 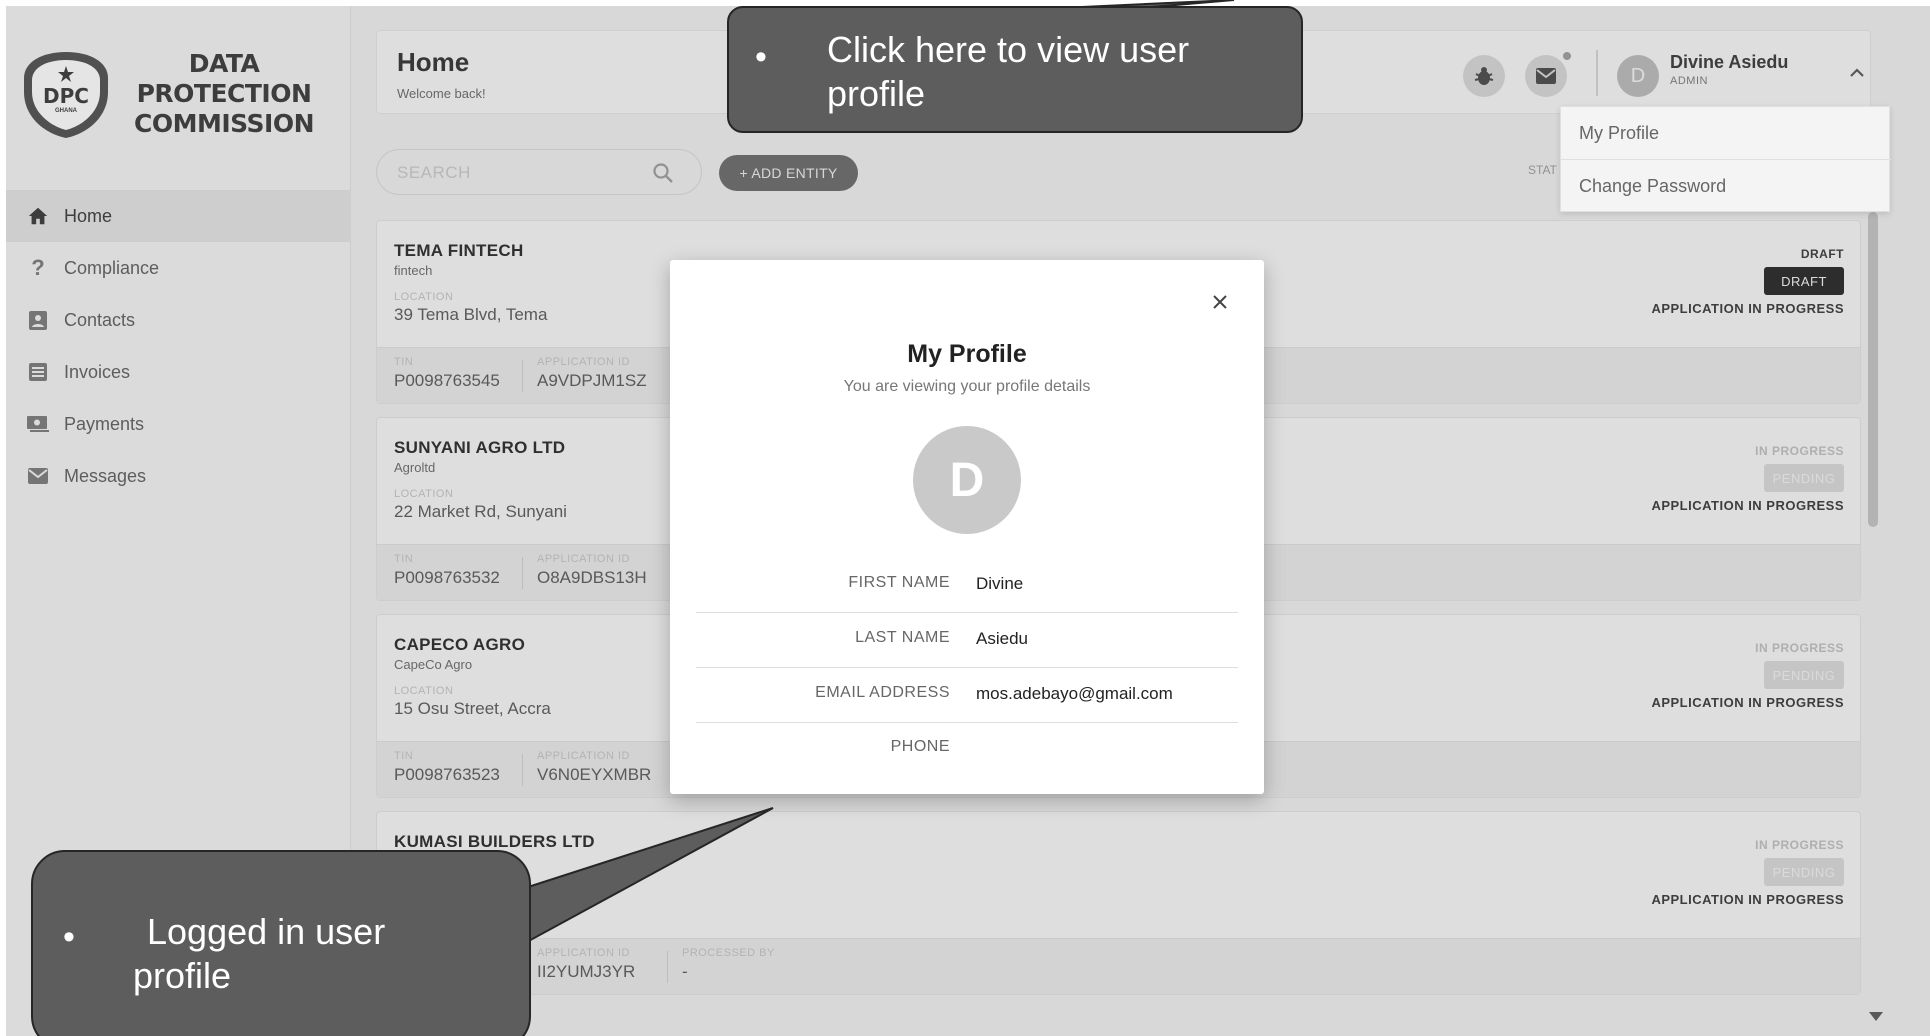 What do you see at coordinates (967, 480) in the screenshot?
I see `profile-avatar: D` at bounding box center [967, 480].